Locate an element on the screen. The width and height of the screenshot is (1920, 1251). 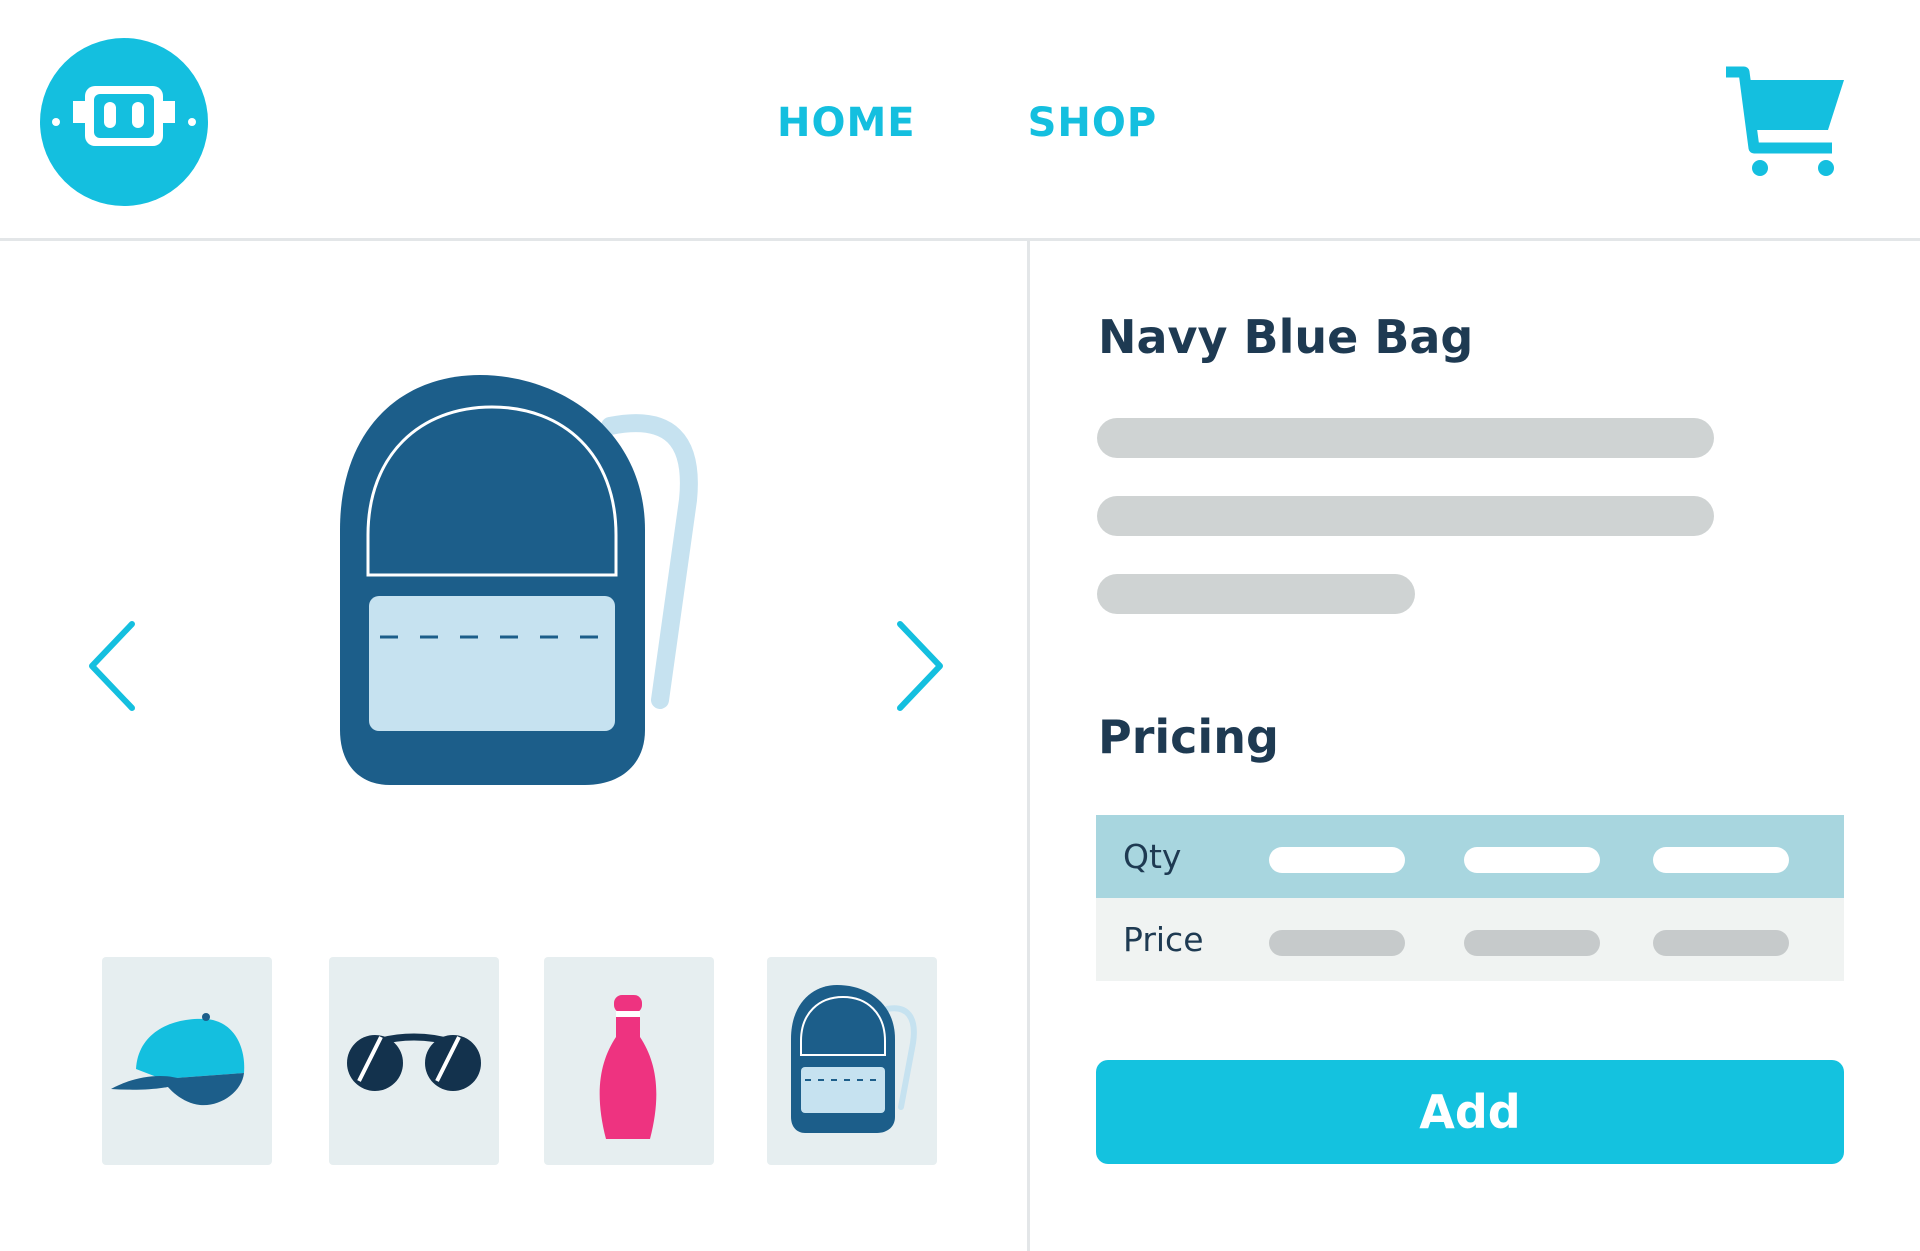
pricing-table: Qty Price is located at coordinates (1470, 898).